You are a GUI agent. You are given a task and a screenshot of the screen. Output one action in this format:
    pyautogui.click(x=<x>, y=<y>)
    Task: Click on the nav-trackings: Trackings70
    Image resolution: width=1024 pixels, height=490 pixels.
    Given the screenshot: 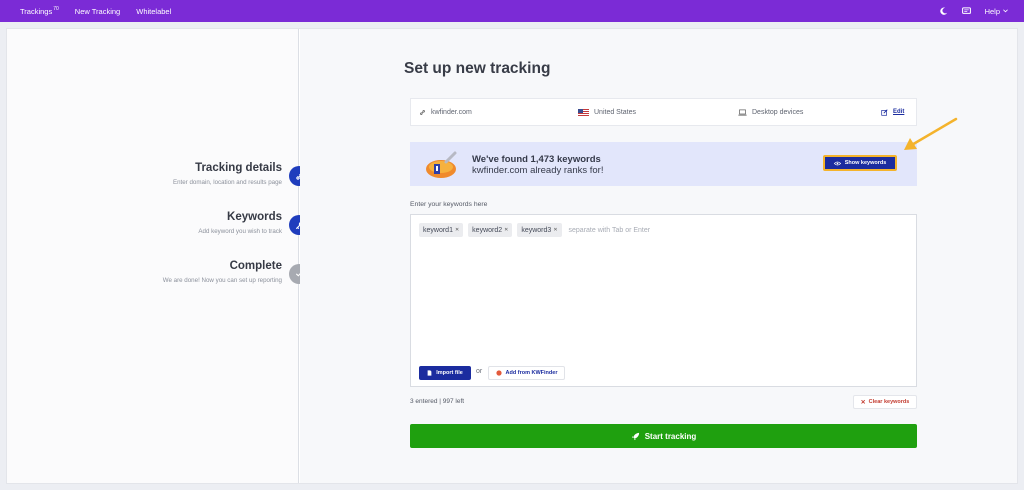 What is the action you would take?
    pyautogui.click(x=39, y=11)
    